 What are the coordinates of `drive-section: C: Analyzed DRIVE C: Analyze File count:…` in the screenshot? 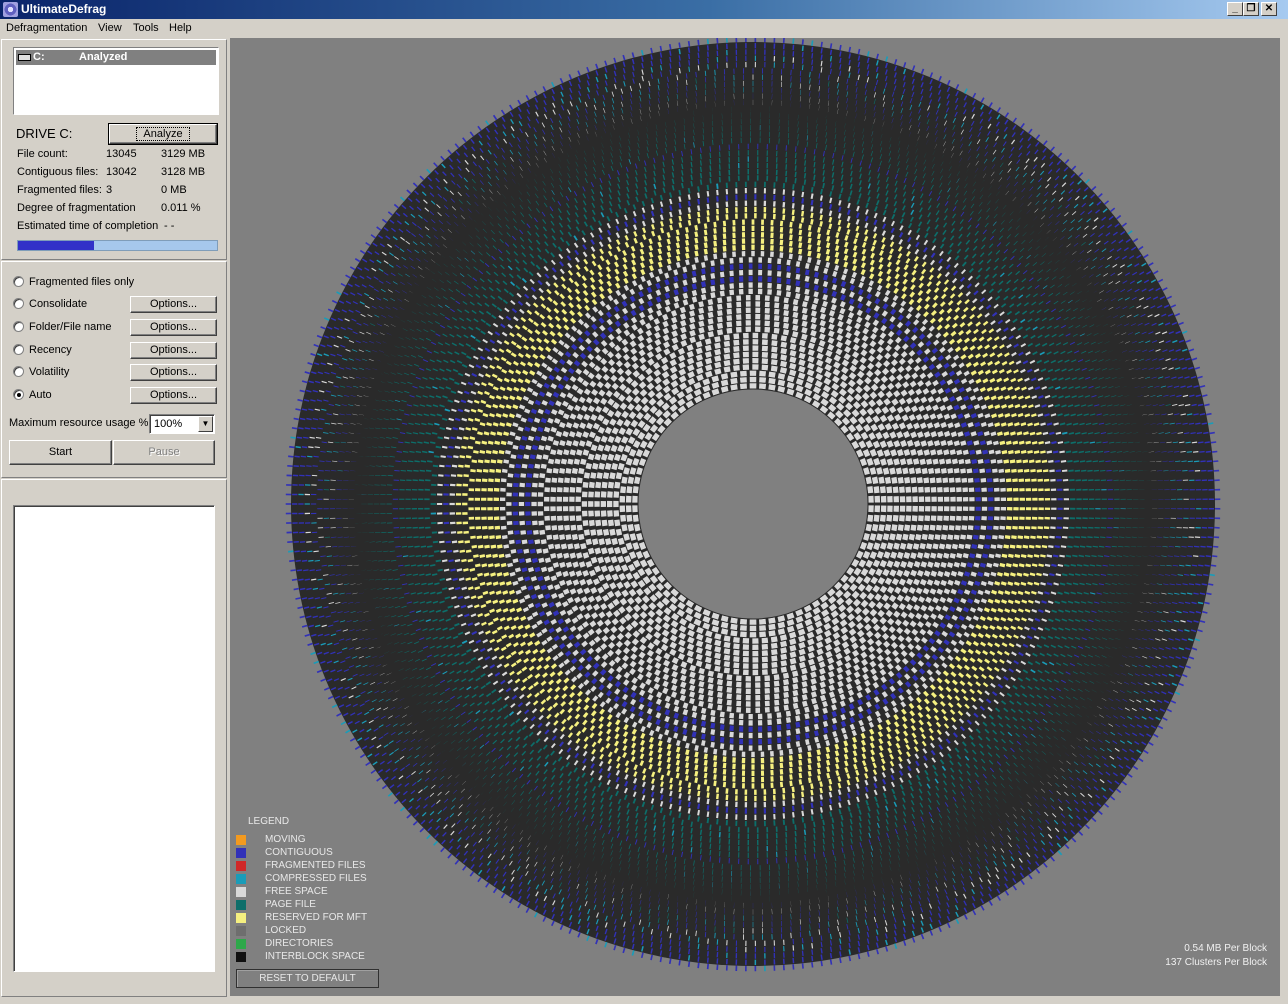 It's located at (114, 149).